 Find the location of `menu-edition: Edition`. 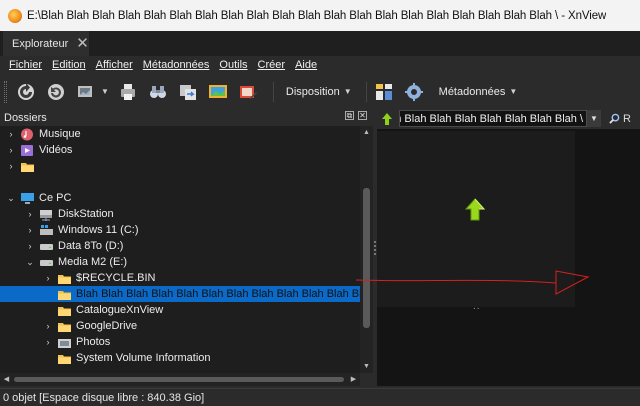

menu-edition: Edition is located at coordinates (69, 65).